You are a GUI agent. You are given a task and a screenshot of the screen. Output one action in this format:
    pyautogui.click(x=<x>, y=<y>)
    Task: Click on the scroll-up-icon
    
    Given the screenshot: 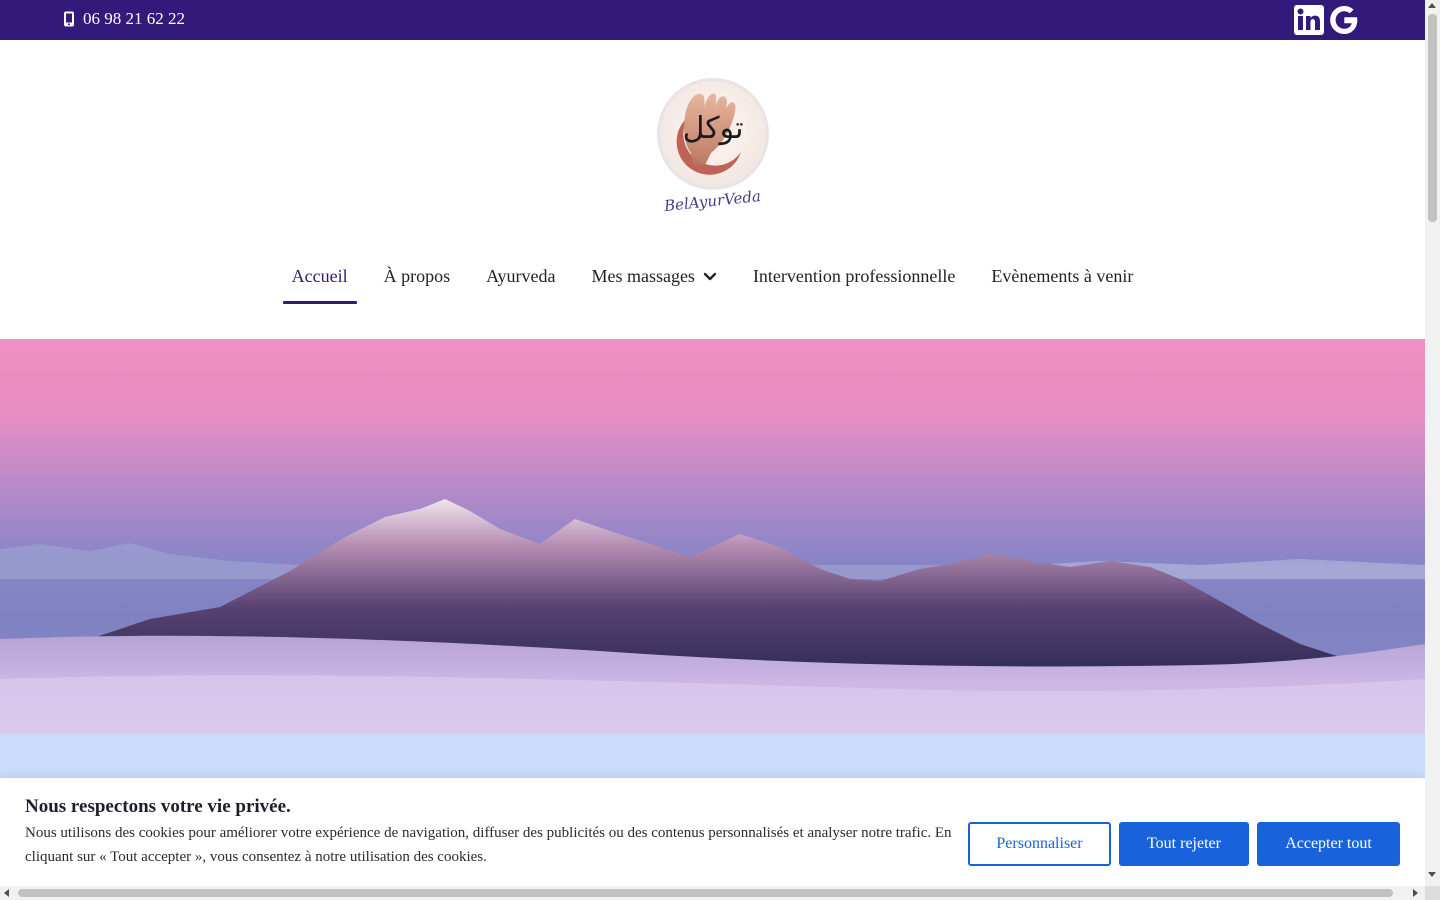 What is the action you would take?
    pyautogui.click(x=1432, y=5)
    